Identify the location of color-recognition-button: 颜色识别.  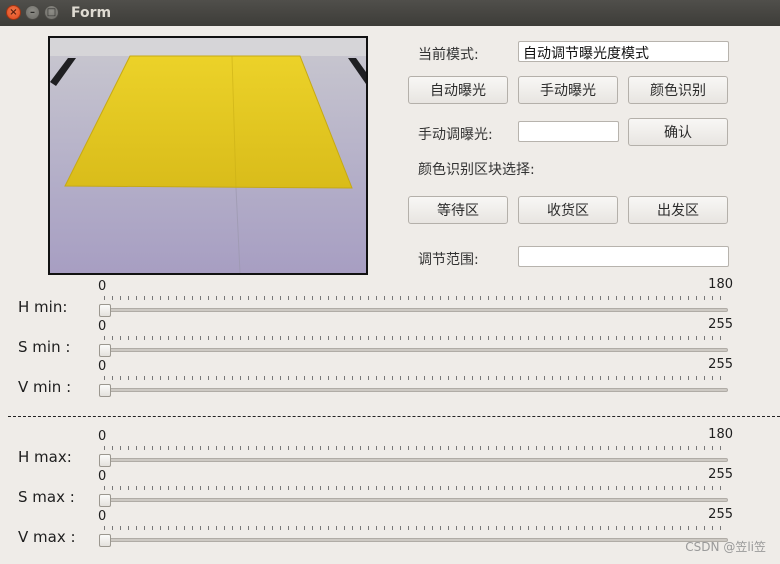
(678, 90).